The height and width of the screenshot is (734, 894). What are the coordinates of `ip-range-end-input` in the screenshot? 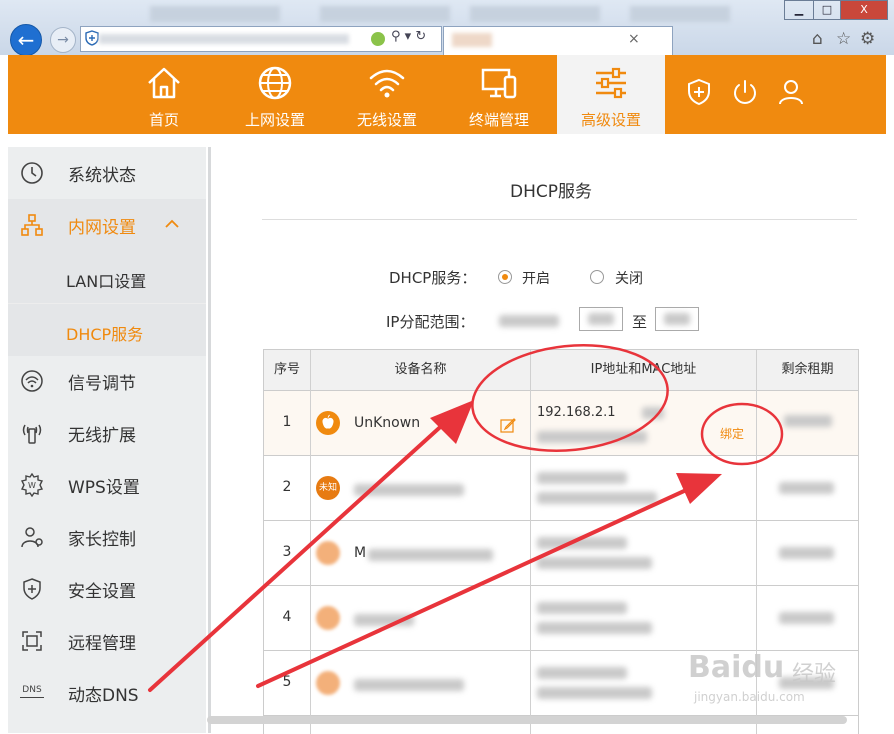 It's located at (677, 319).